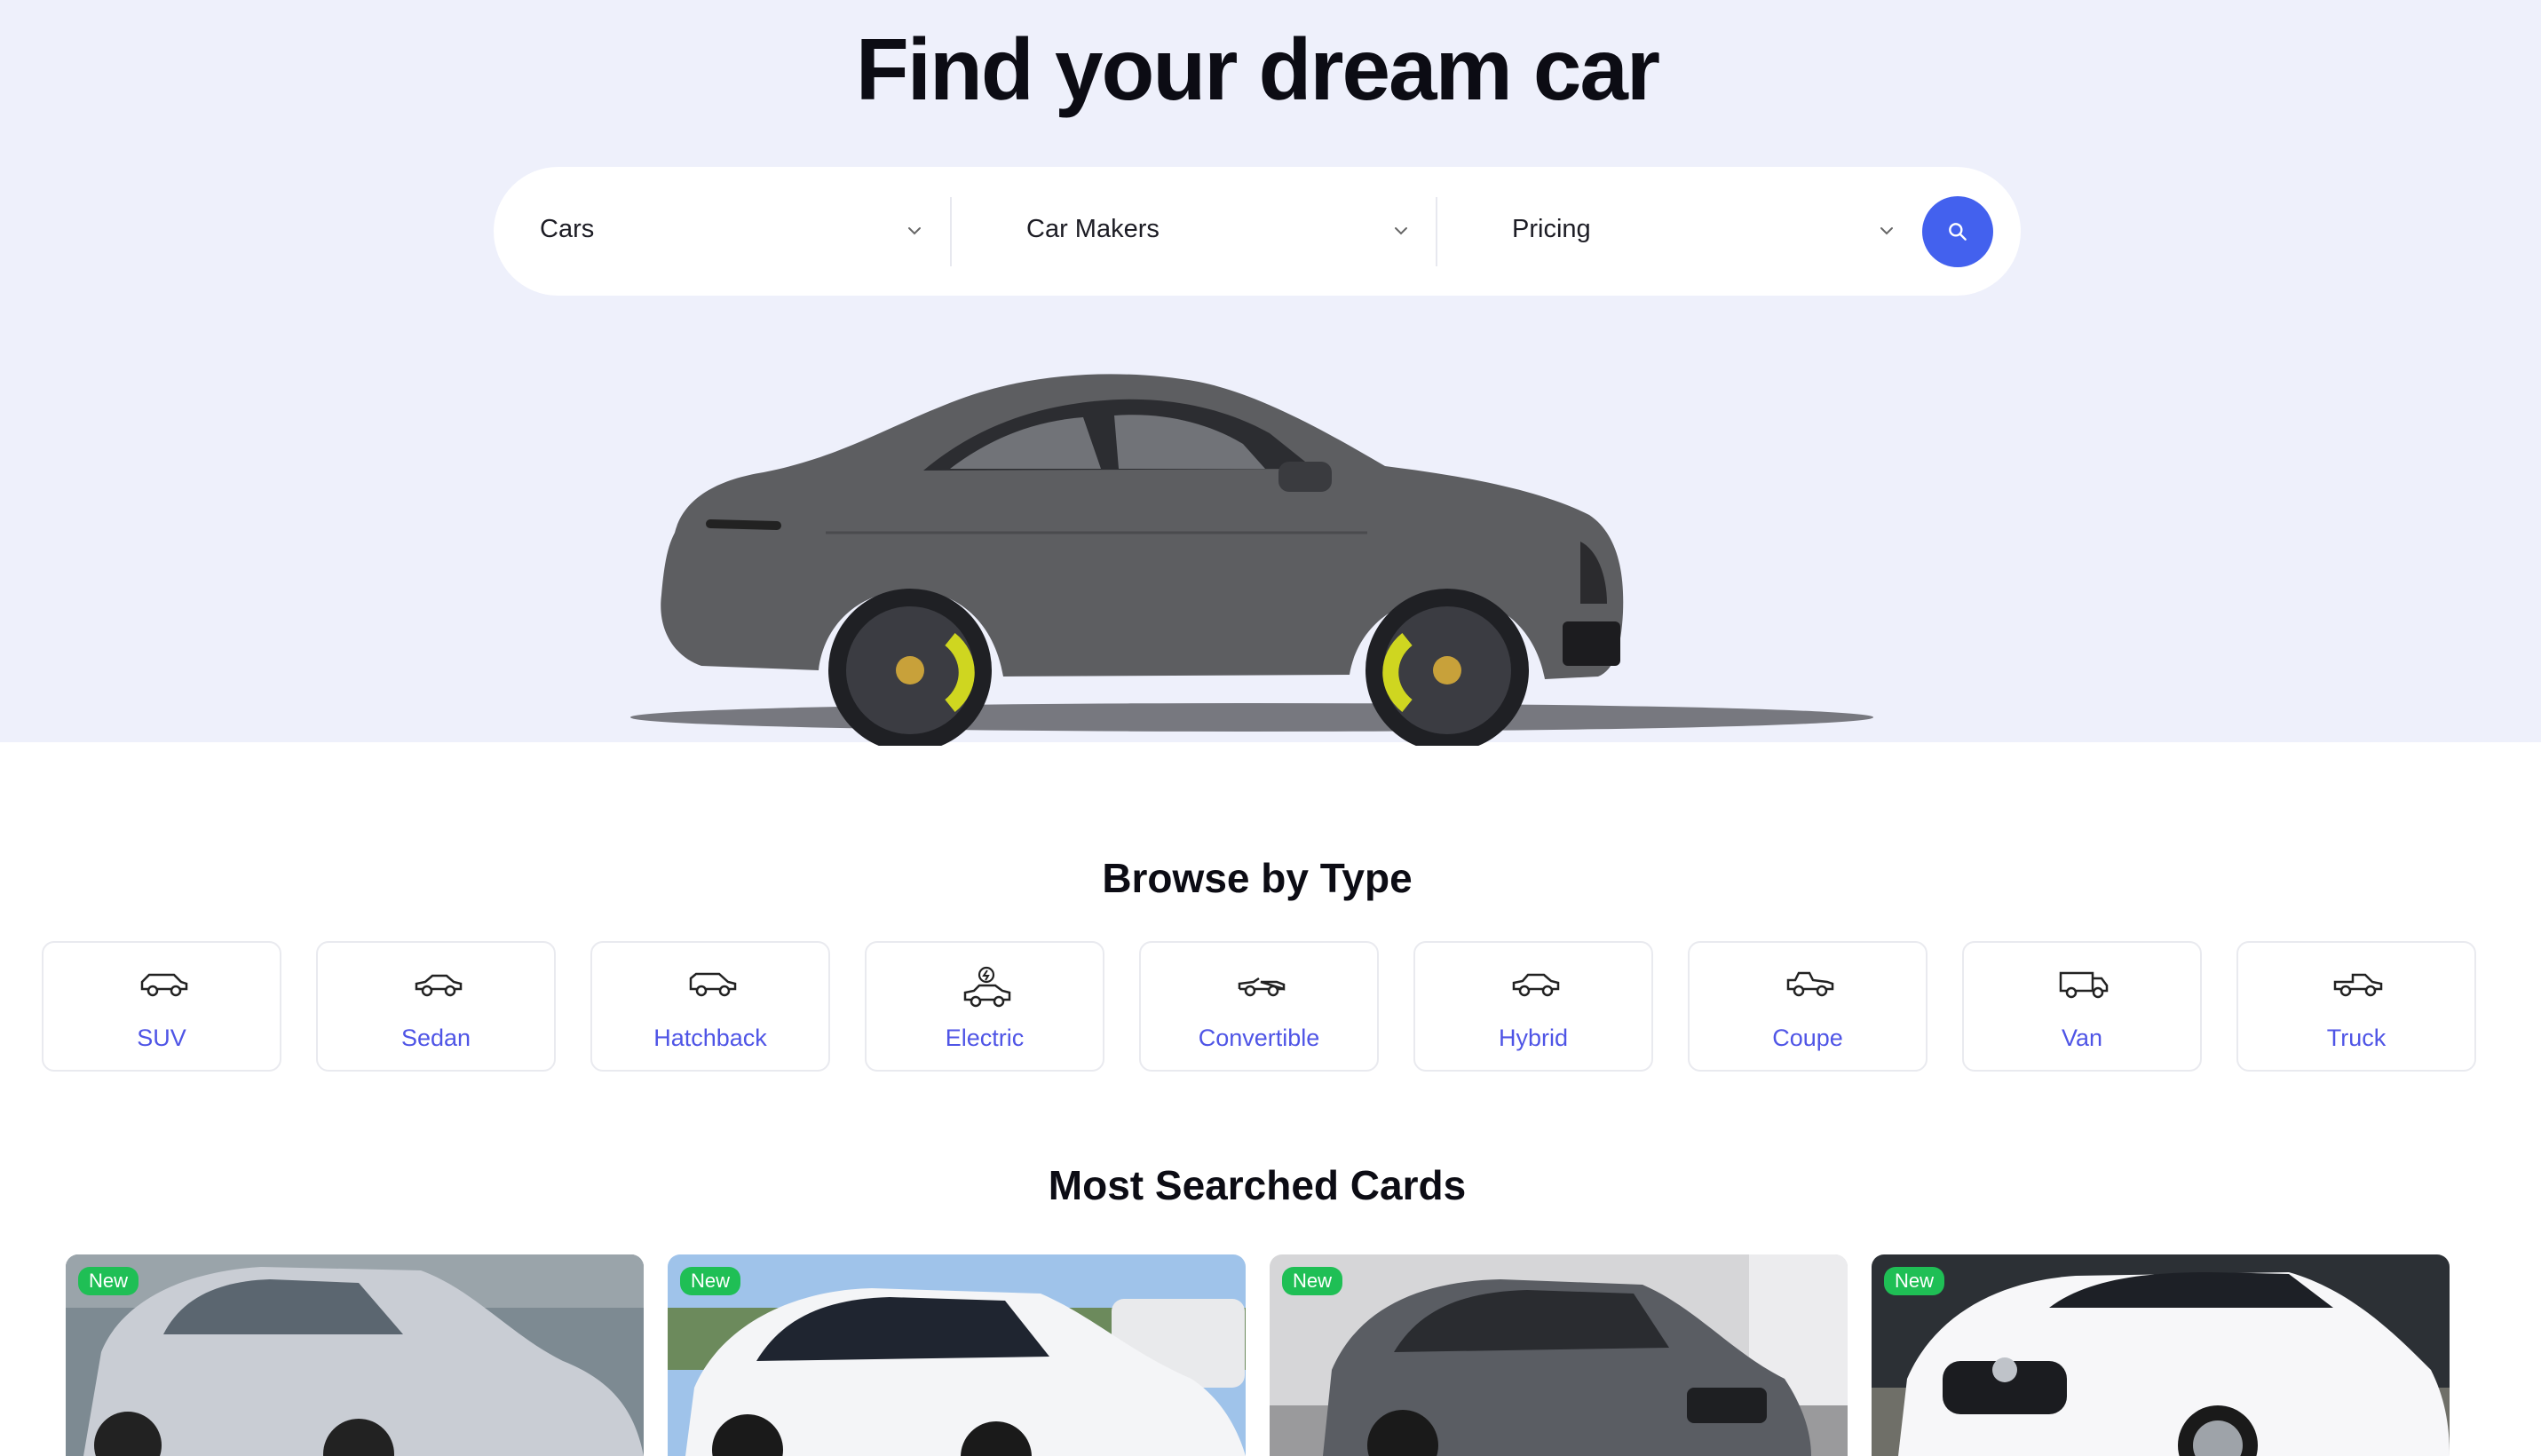 Image resolution: width=2541 pixels, height=1456 pixels. What do you see at coordinates (1093, 229) in the screenshot?
I see `car-makers-dropdown-label: Car Makers` at bounding box center [1093, 229].